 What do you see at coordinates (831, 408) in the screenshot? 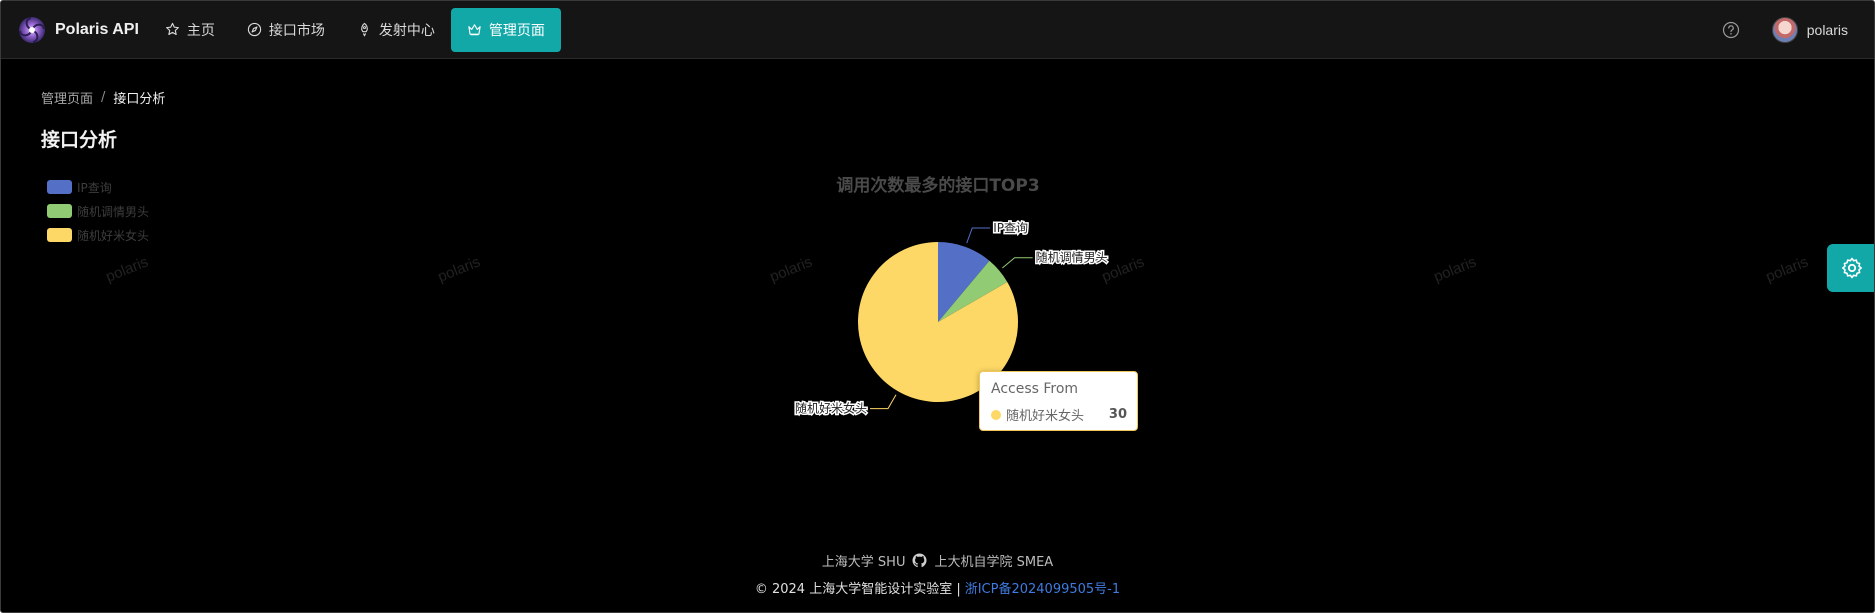
I see `slice-label: 随机好米女头` at bounding box center [831, 408].